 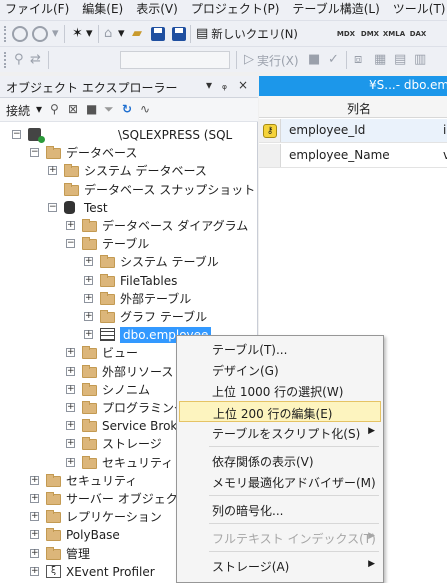 What do you see at coordinates (444, 130) in the screenshot?
I see `column-type-cell: i` at bounding box center [444, 130].